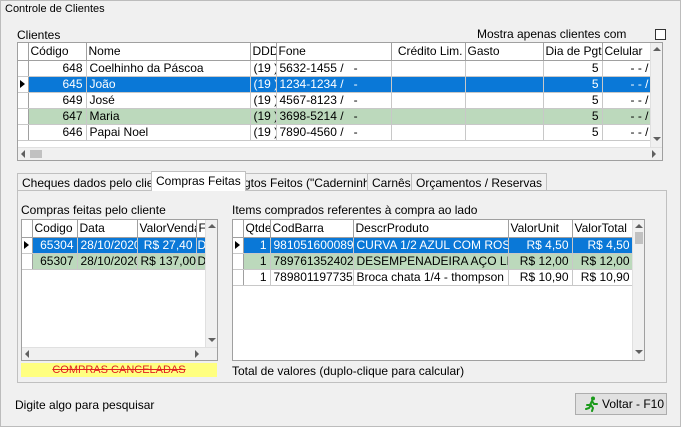 Image resolution: width=681 pixels, height=427 pixels. Describe the element at coordinates (504, 52) in the screenshot. I see `col-gasto: Gasto` at that location.